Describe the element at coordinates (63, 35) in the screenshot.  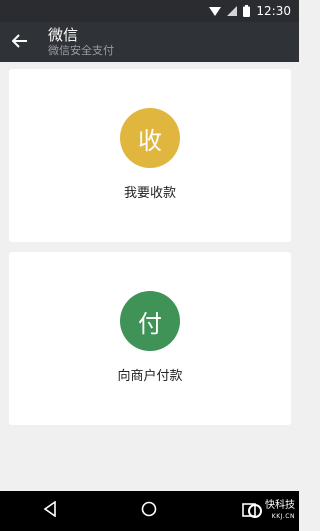
I see `page-title: 微信` at that location.